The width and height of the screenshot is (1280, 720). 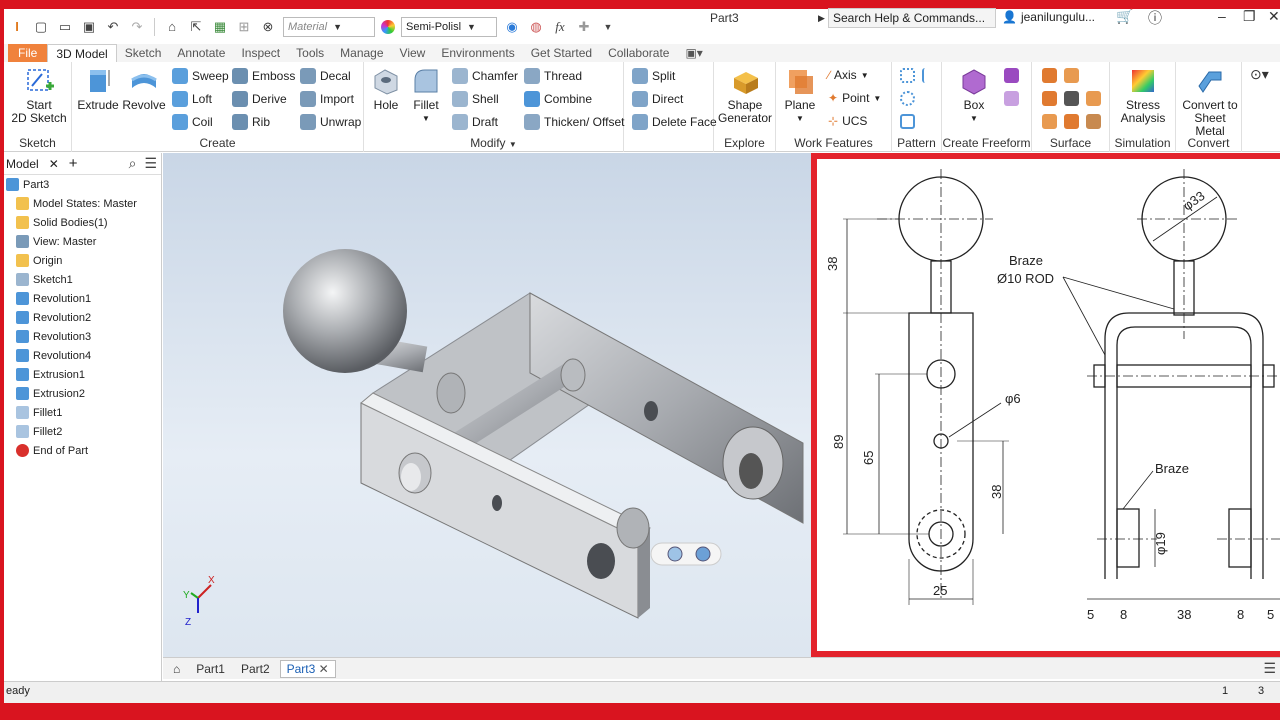 What do you see at coordinates (54, 164) in the screenshot?
I see `browser-tab-close-icon: ✕` at bounding box center [54, 164].